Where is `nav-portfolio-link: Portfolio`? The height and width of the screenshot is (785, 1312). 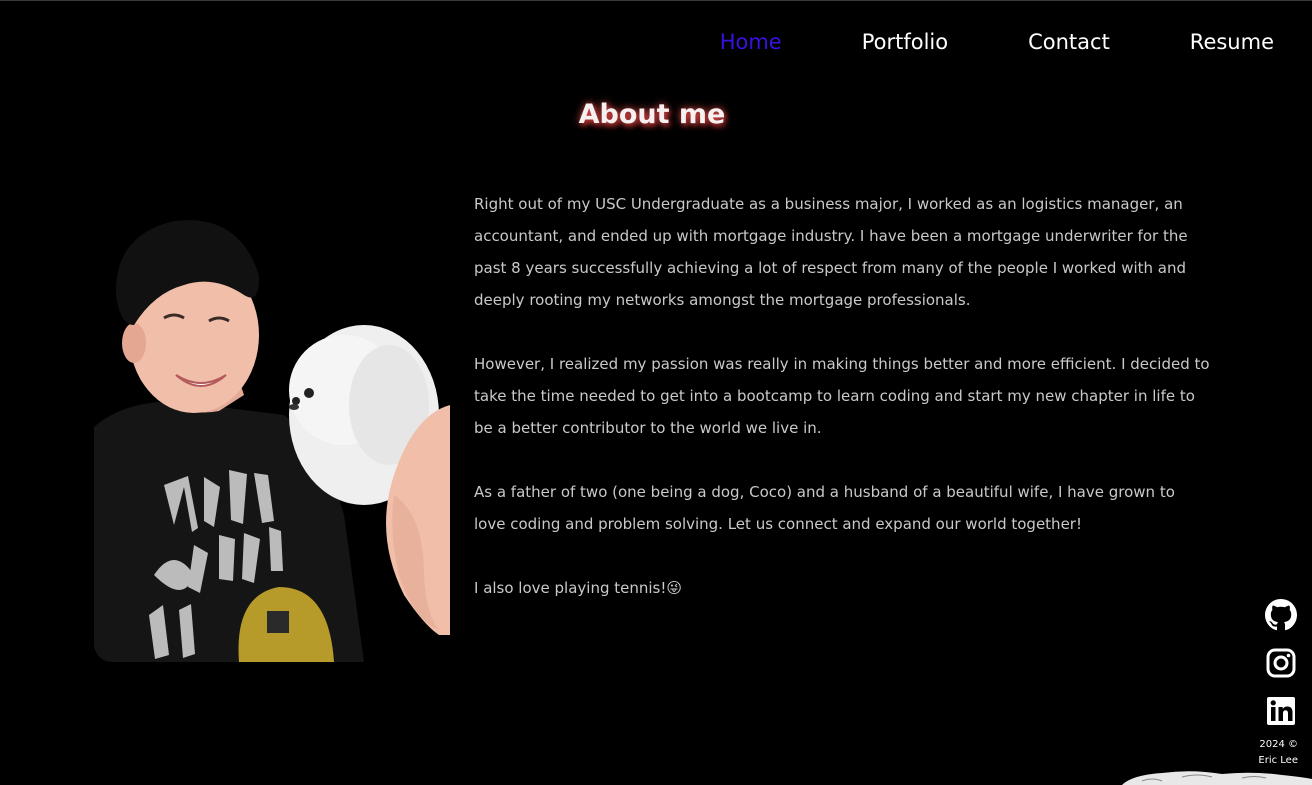
nav-portfolio-link: Portfolio is located at coordinates (905, 42).